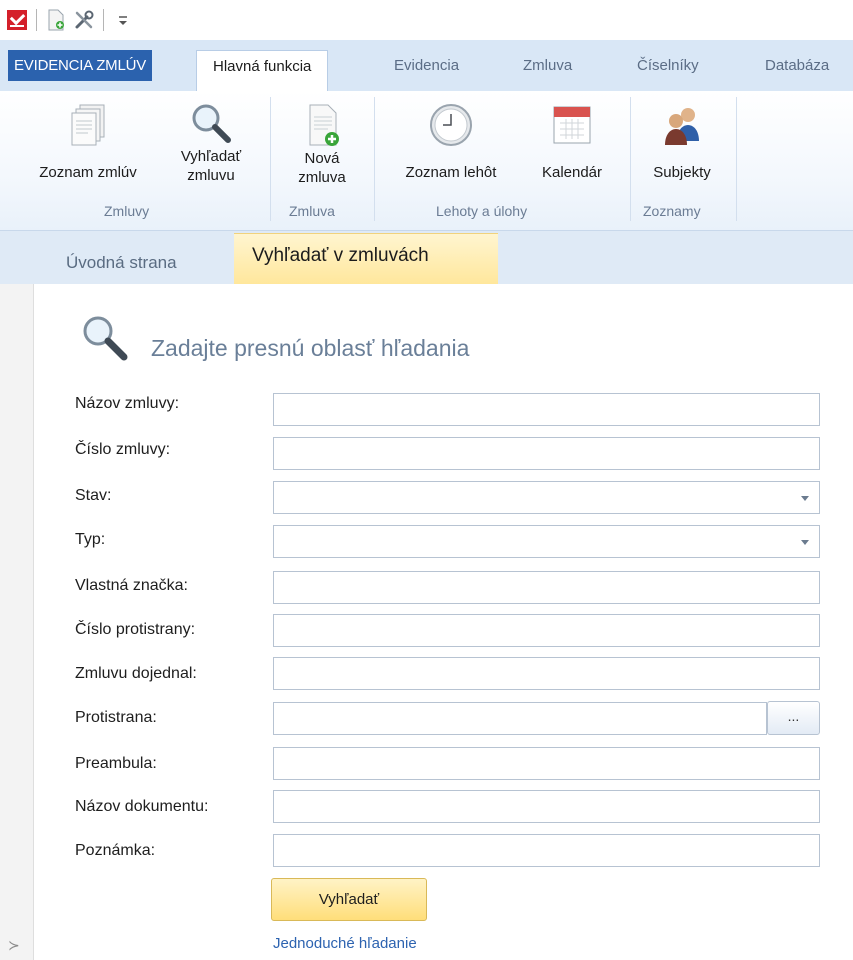 This screenshot has height=960, width=853. Describe the element at coordinates (366, 258) in the screenshot. I see `tab-search-contracts: Vyhľadať v zmluvách` at that location.